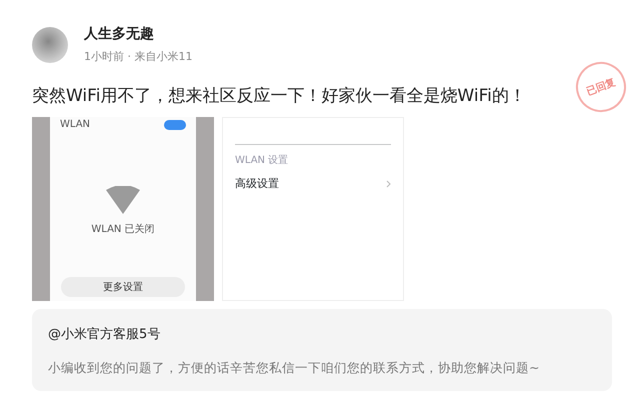  Describe the element at coordinates (388, 184) in the screenshot. I see `chevron-icon` at that location.